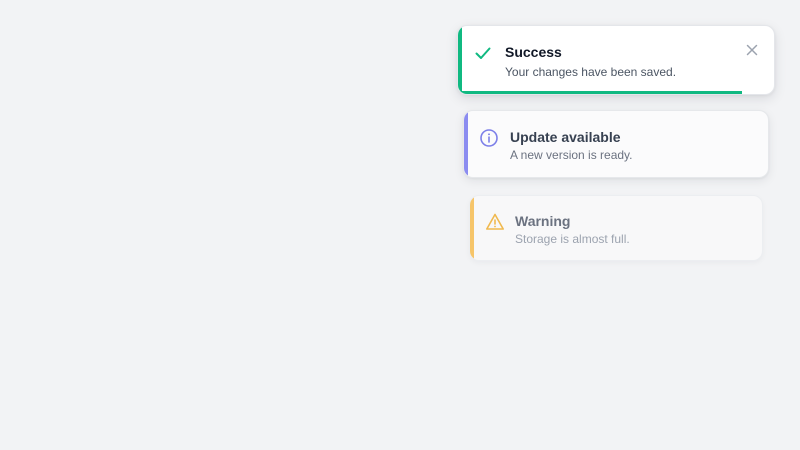  Describe the element at coordinates (489, 138) in the screenshot. I see `info-icon` at that location.